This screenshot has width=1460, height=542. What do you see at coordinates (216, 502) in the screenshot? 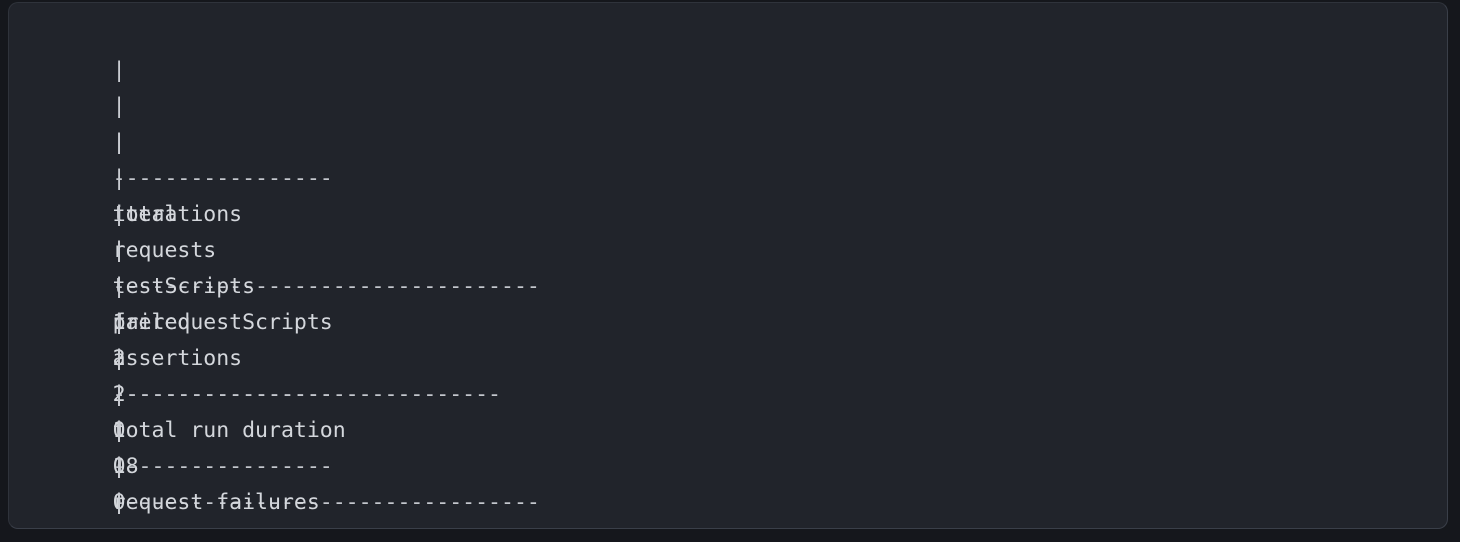
I see `failures-request-label: request failures` at bounding box center [216, 502].